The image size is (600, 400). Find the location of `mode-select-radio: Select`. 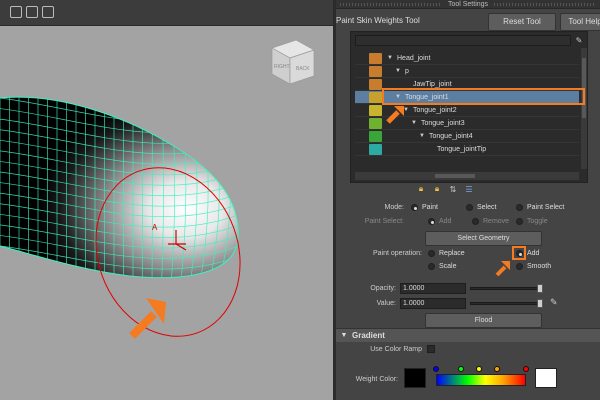

mode-select-radio: Select is located at coordinates (481, 207).